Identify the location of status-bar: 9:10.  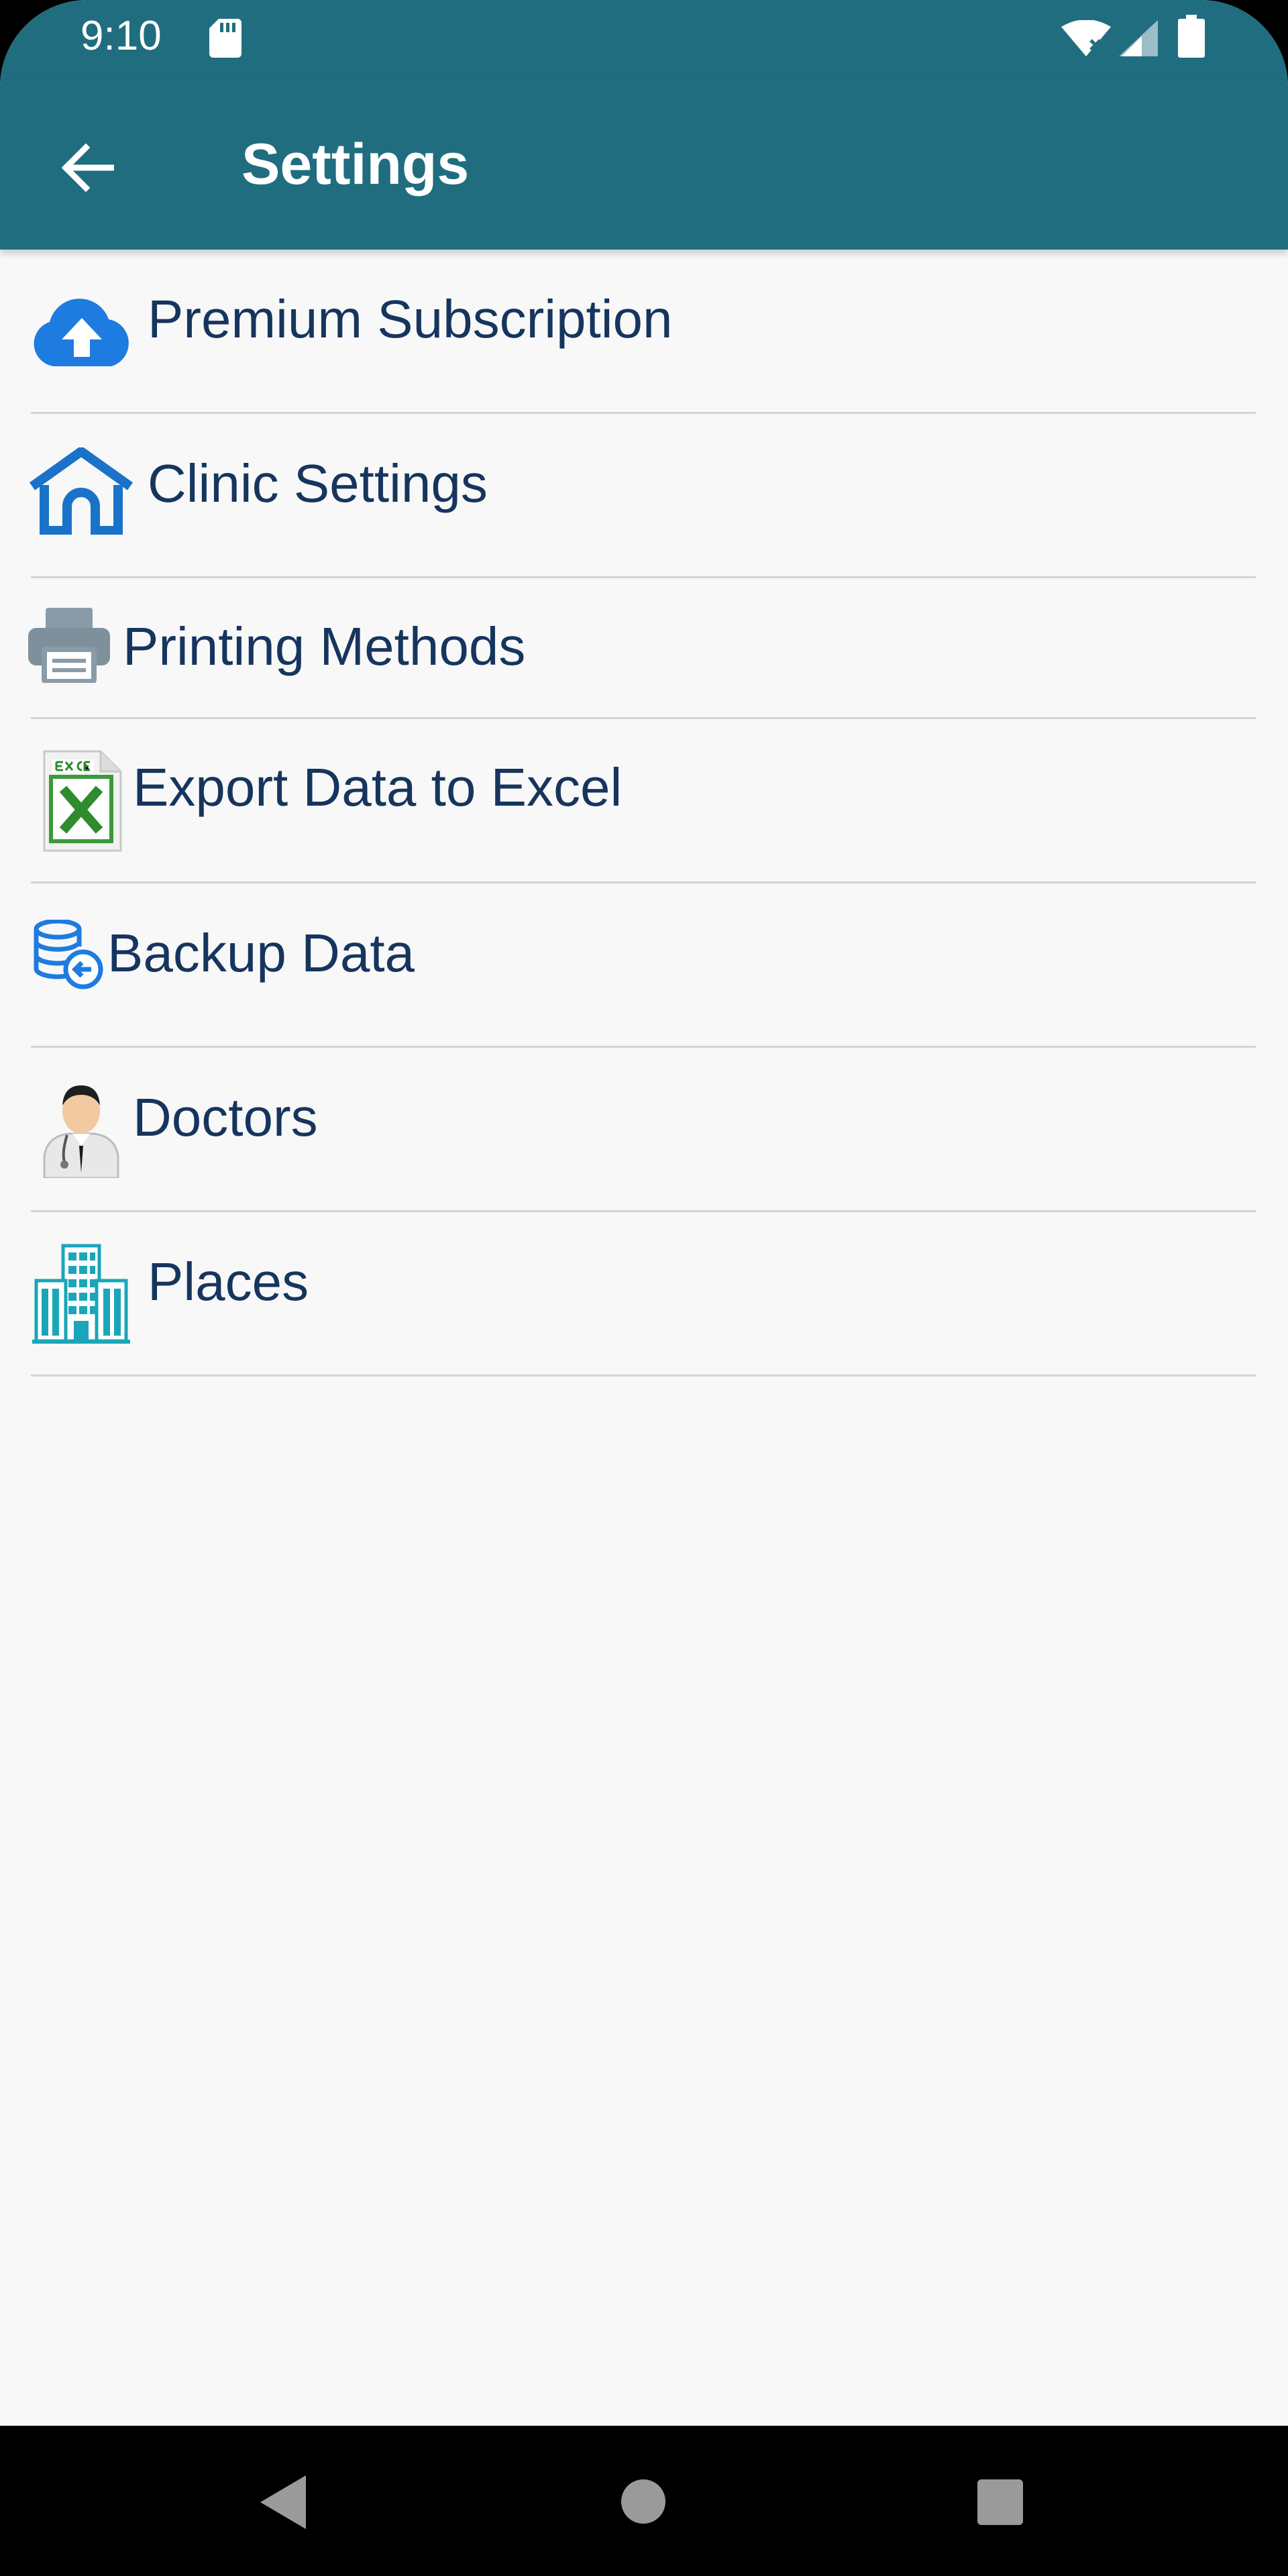
(644, 40).